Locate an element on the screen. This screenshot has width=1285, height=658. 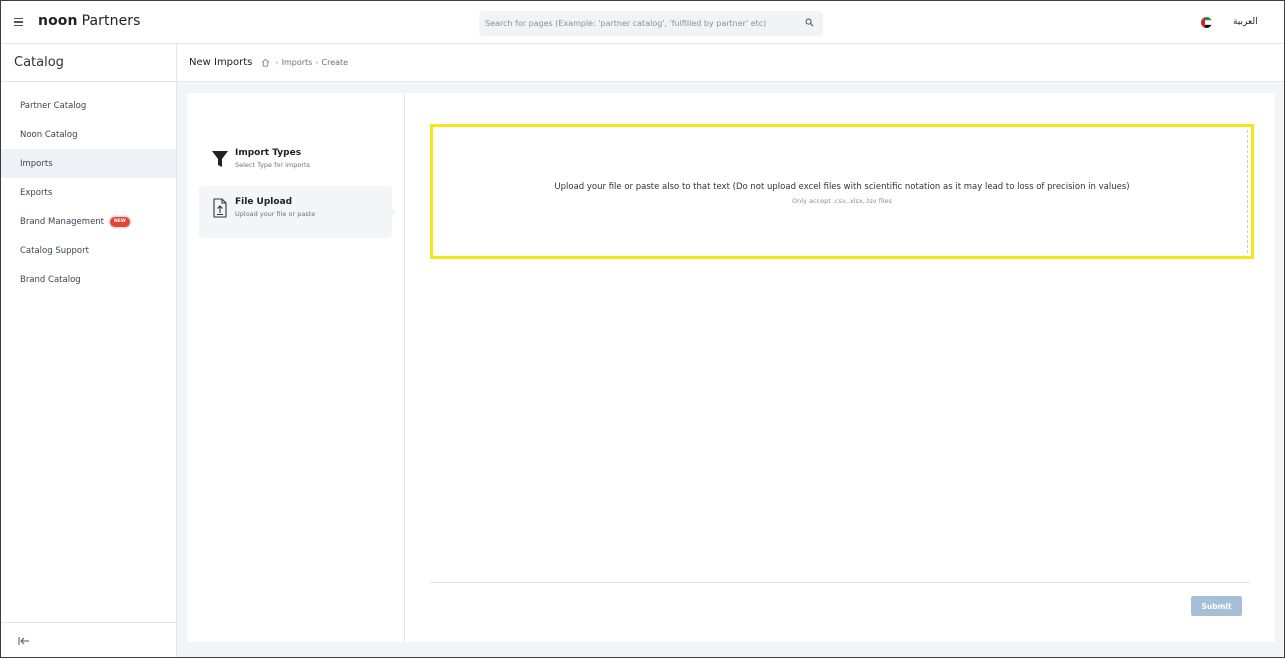
sidebar-item-imports: Imports is located at coordinates (88, 163).